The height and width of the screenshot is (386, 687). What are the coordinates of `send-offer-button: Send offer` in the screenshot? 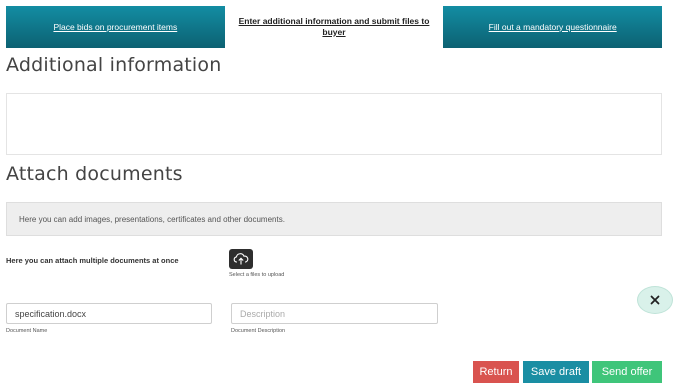 It's located at (627, 372).